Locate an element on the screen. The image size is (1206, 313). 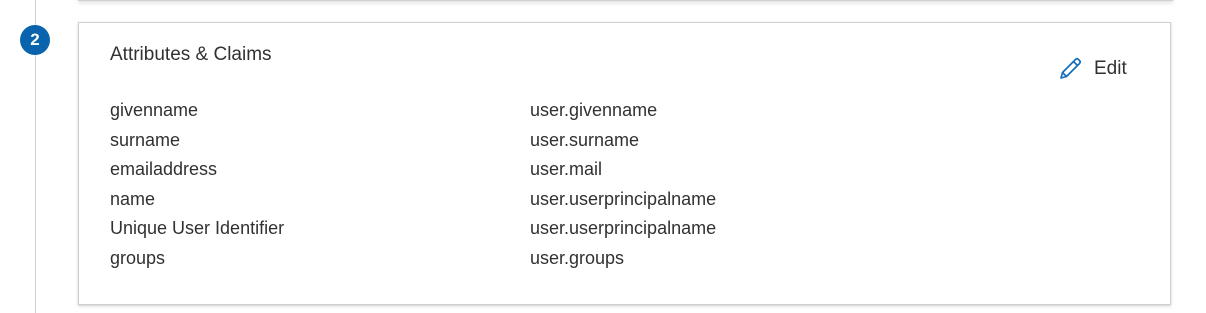
claim-name: name is located at coordinates (133, 198).